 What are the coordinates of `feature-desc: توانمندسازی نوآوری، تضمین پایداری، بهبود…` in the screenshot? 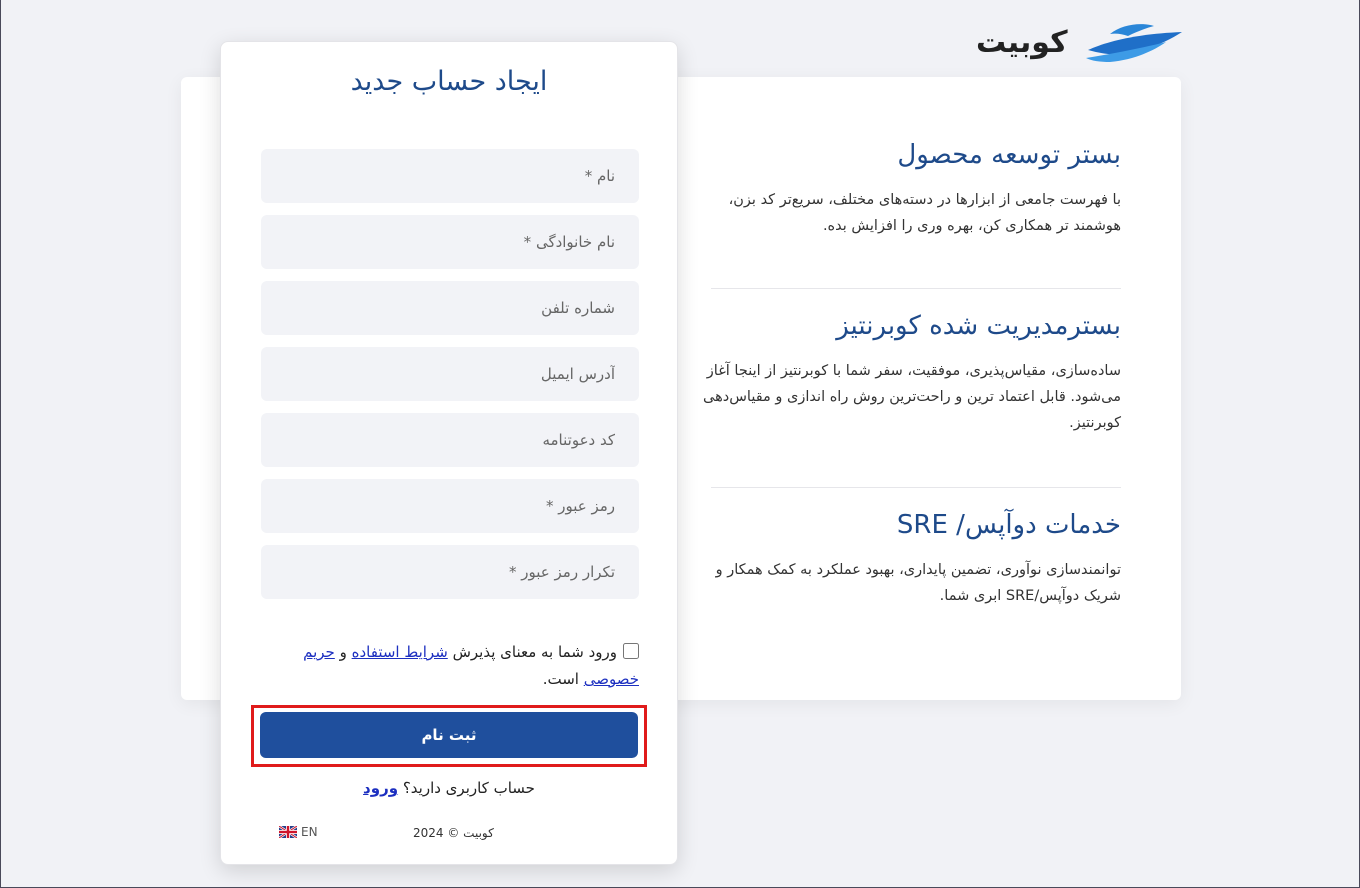 It's located at (918, 583).